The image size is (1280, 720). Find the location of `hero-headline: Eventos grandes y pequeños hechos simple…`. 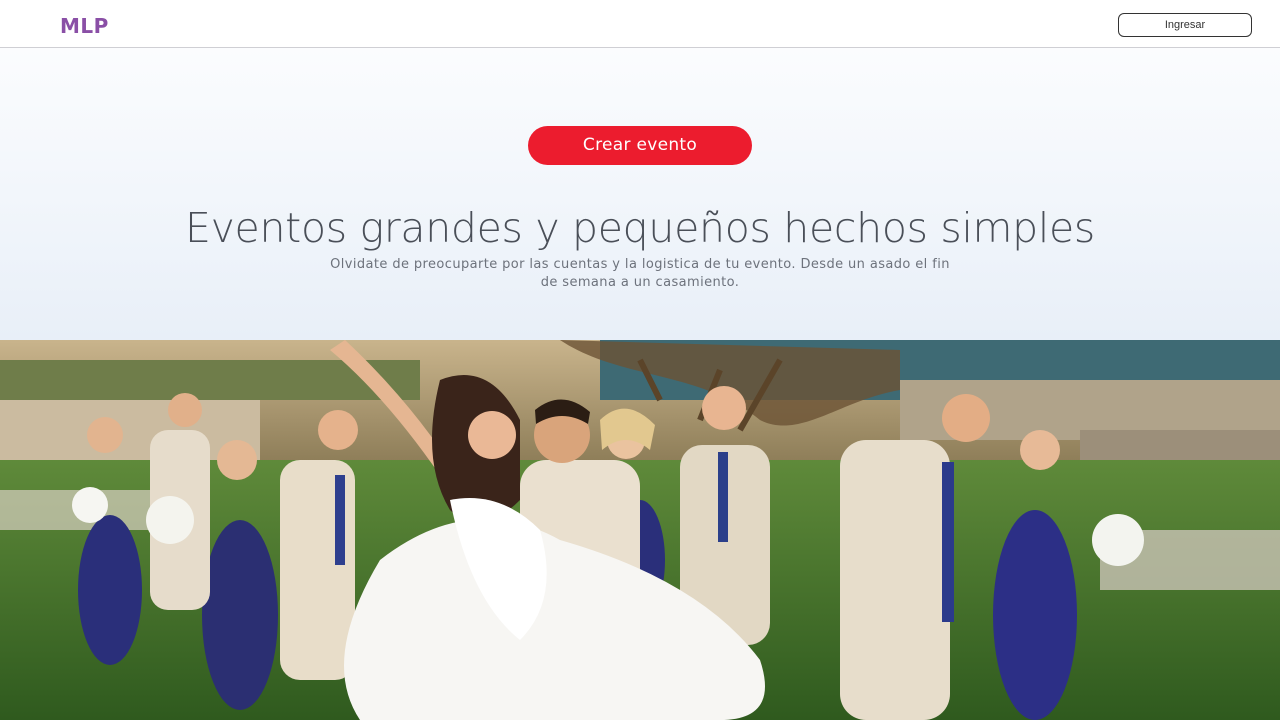

hero-headline: Eventos grandes y pequeños hechos simple… is located at coordinates (639, 228).